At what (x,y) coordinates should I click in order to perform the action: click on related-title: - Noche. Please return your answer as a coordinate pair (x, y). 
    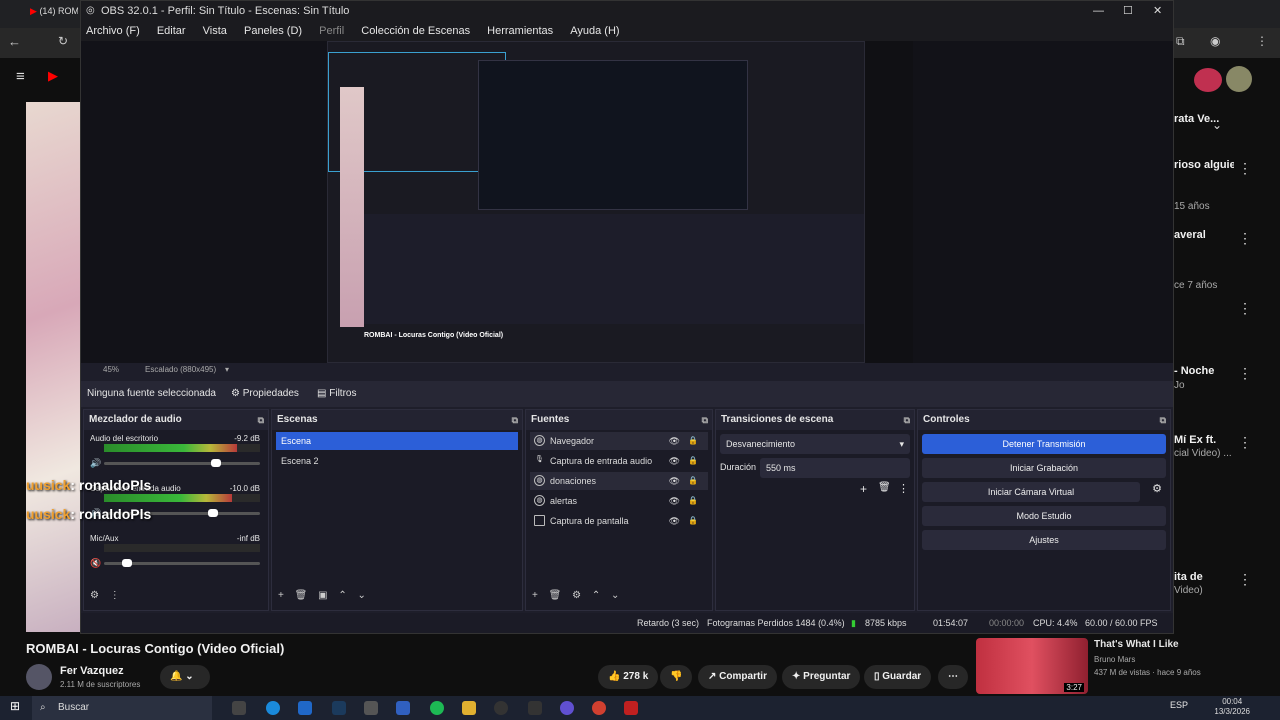
    Looking at the image, I should click on (1204, 371).